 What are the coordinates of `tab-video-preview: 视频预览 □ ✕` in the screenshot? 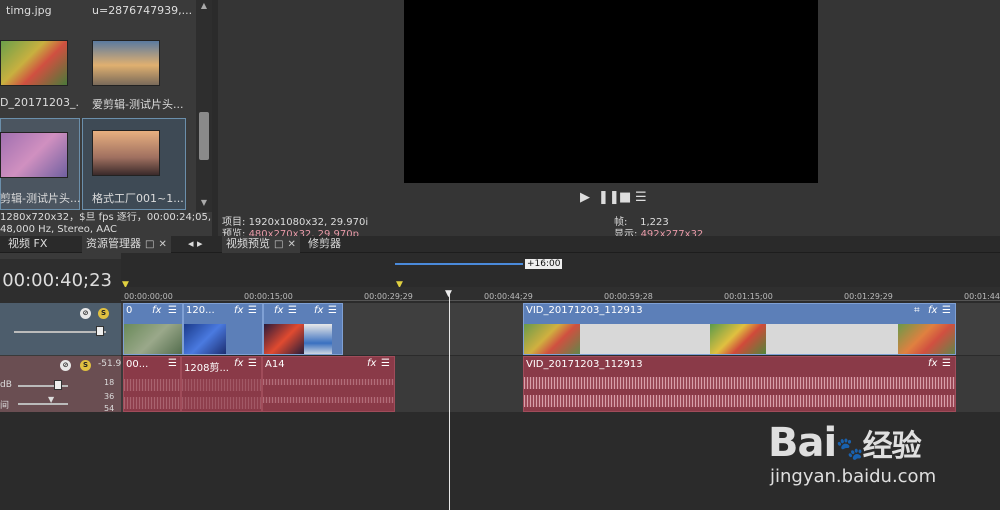 It's located at (261, 244).